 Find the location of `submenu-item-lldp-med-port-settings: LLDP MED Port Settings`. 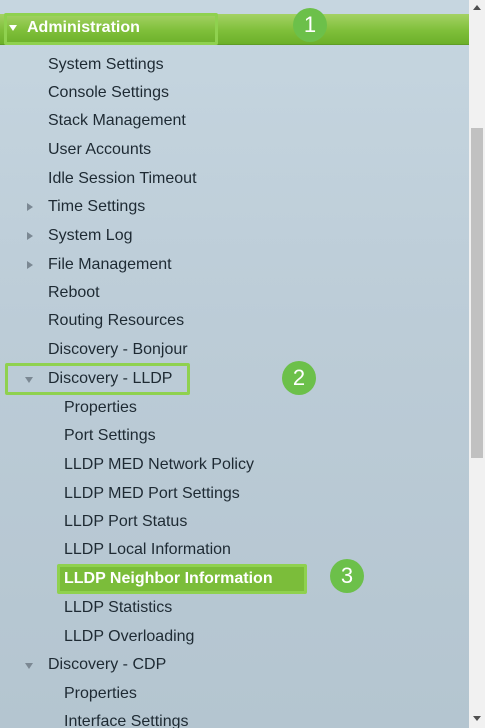

submenu-item-lldp-med-port-settings: LLDP MED Port Settings is located at coordinates (152, 494).